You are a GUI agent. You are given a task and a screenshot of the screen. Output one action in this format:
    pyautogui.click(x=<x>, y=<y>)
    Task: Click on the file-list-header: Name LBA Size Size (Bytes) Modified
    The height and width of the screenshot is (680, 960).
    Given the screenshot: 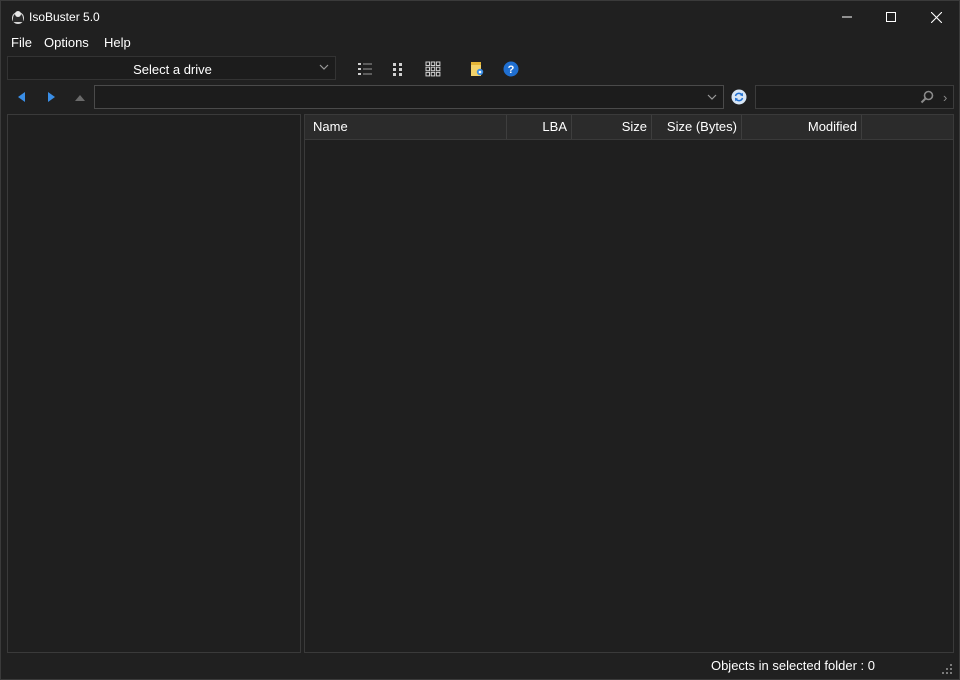 What is the action you would take?
    pyautogui.click(x=629, y=127)
    